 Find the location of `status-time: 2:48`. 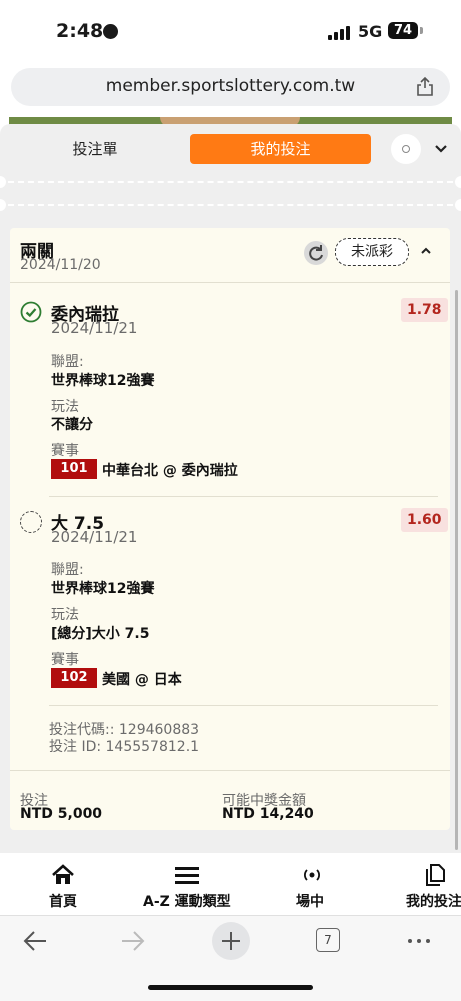

status-time: 2:48 is located at coordinates (80, 31).